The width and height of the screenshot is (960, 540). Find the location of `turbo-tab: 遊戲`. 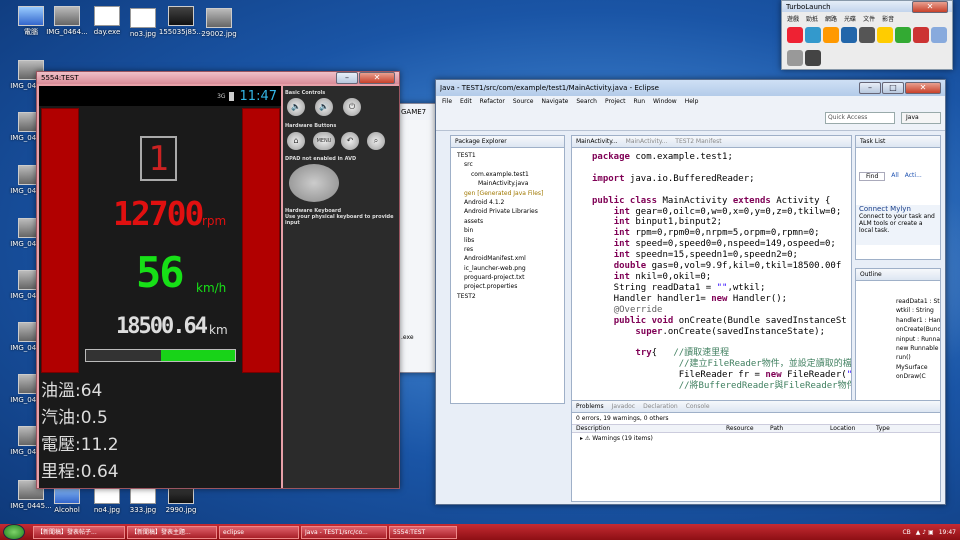

turbo-tab: 遊戲 is located at coordinates (793, 18).